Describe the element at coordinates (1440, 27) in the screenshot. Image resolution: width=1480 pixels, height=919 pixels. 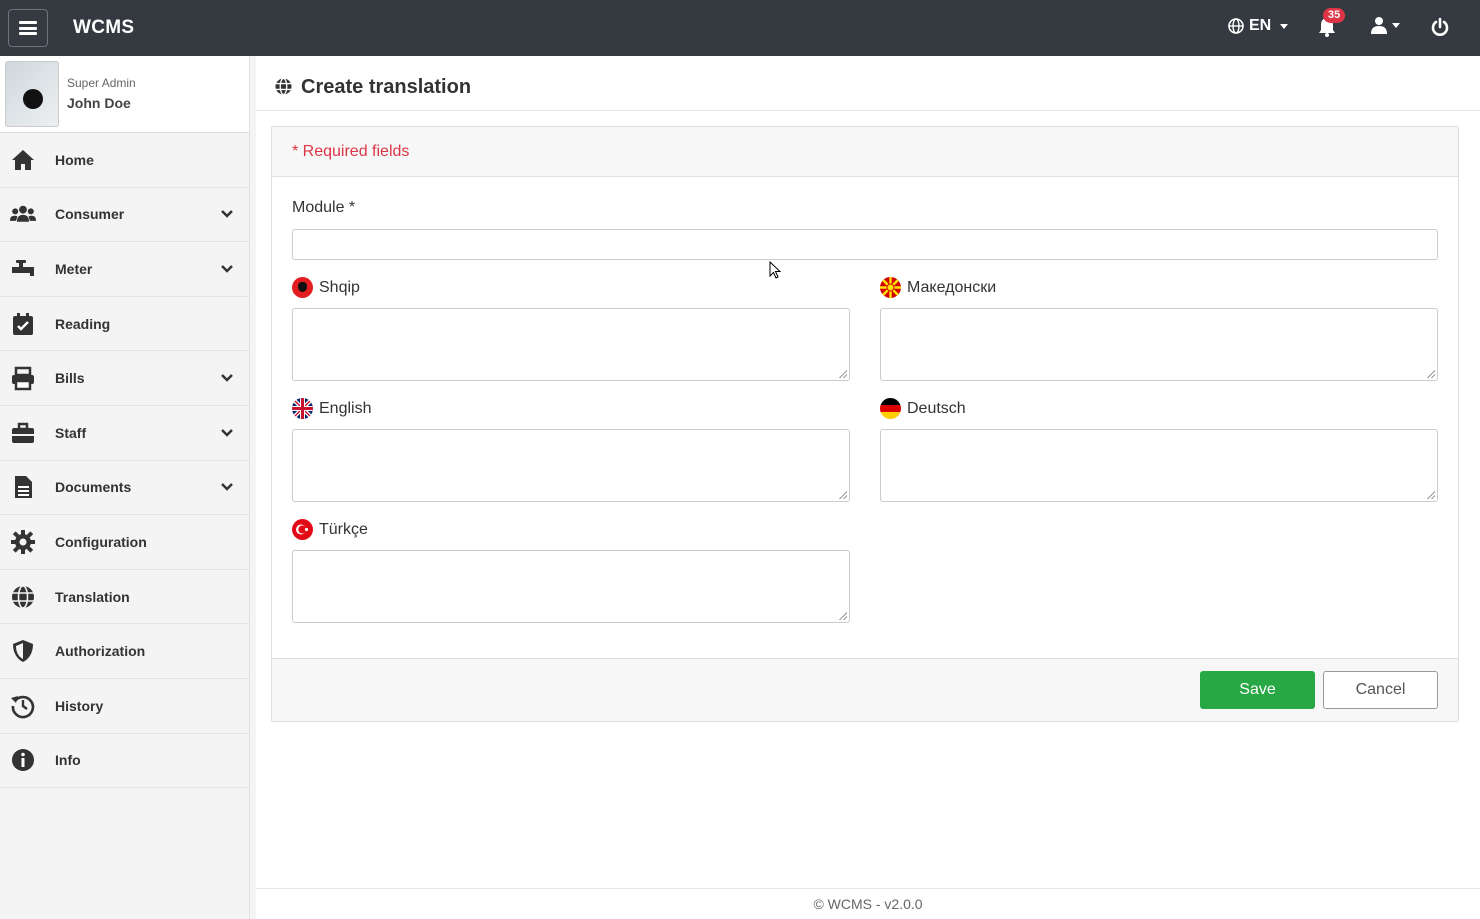
I see `power-icon` at that location.